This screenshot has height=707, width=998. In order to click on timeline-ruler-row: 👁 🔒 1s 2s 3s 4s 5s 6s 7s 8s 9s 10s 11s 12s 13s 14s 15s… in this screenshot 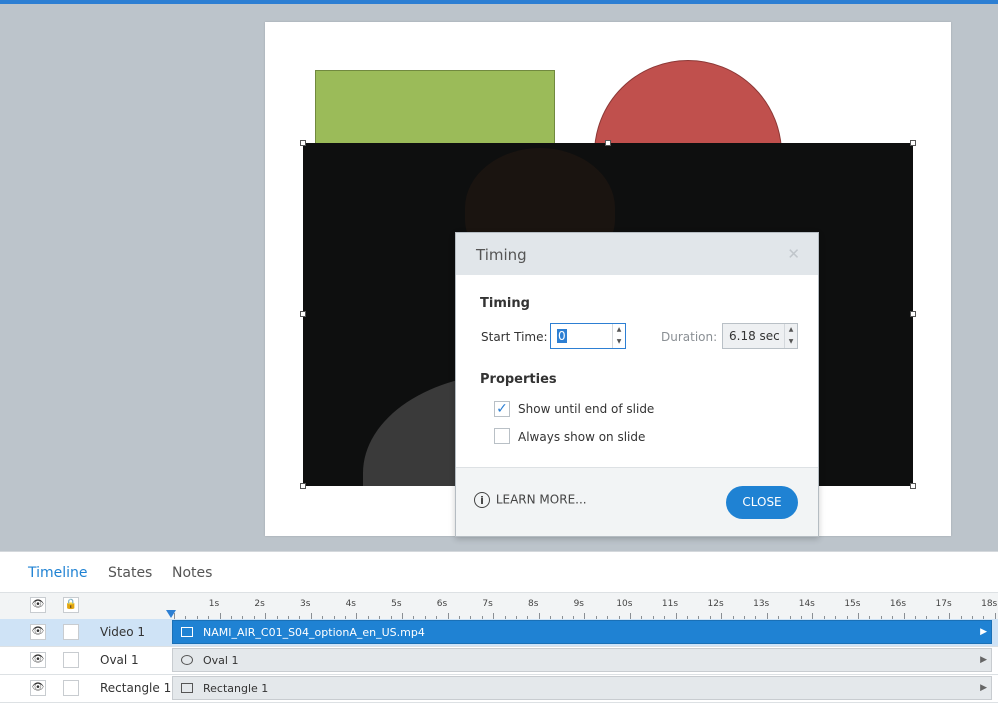, I will do `click(499, 606)`.